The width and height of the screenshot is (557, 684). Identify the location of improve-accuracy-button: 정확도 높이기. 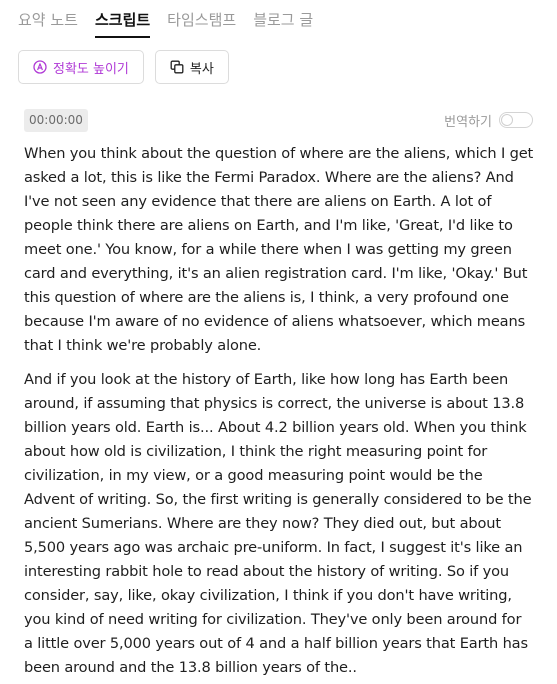
(81, 67).